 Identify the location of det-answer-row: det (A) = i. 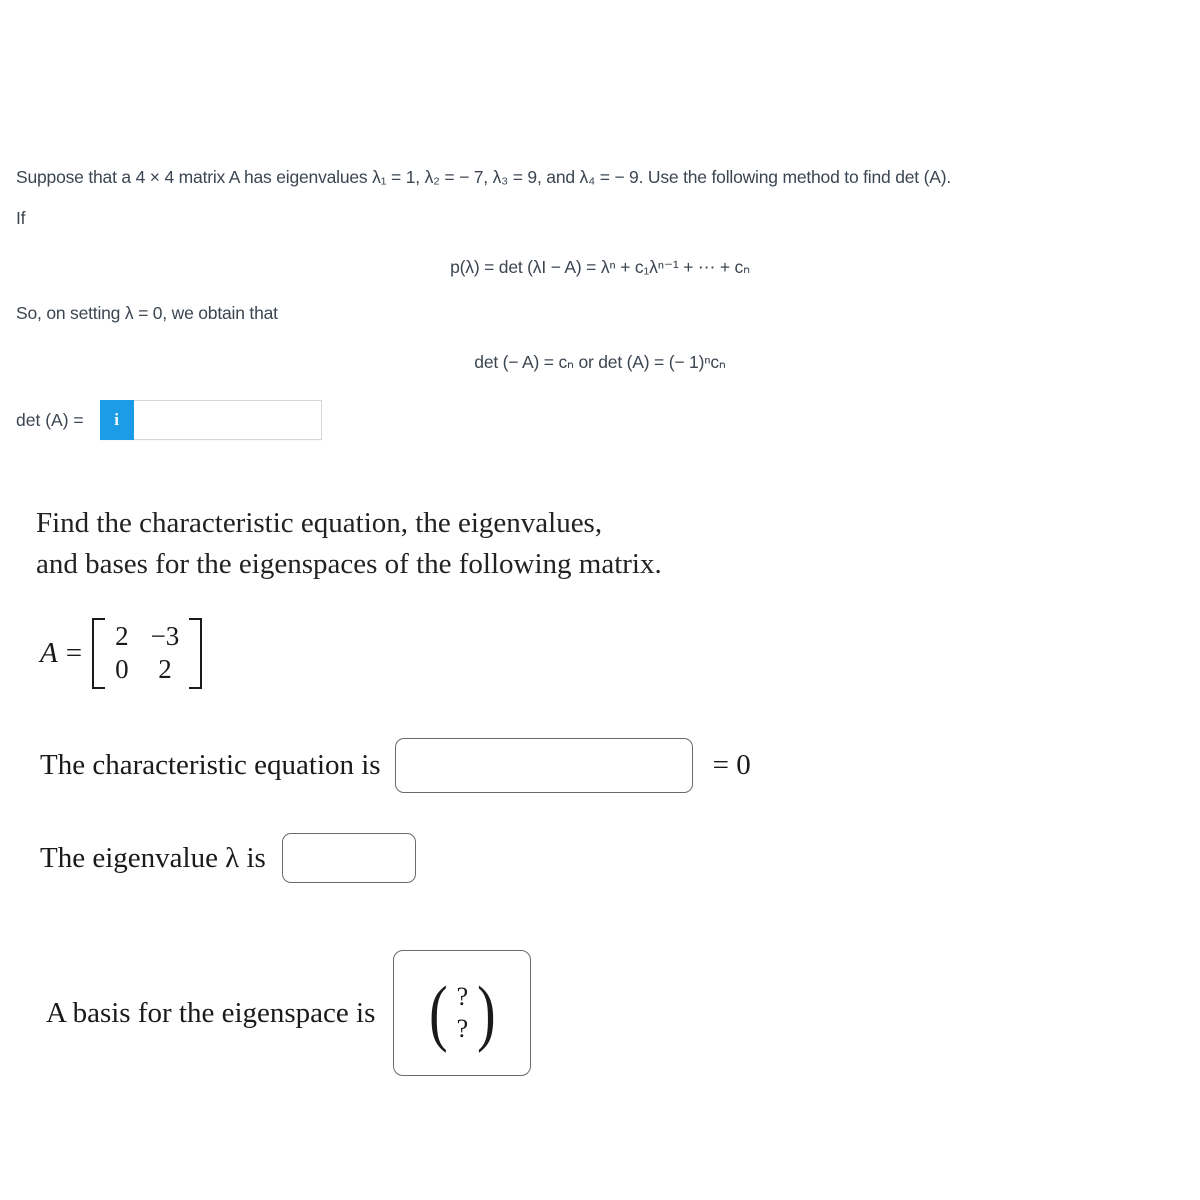
(186, 420).